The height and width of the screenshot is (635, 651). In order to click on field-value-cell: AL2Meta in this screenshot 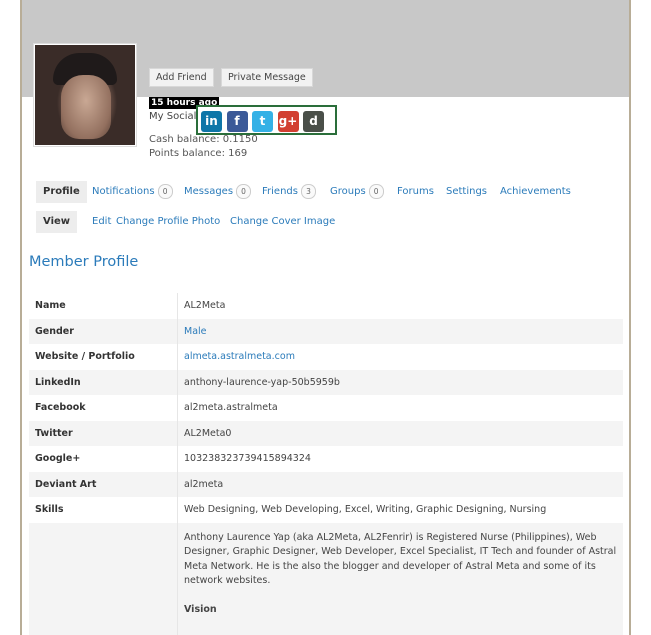, I will do `click(205, 306)`.